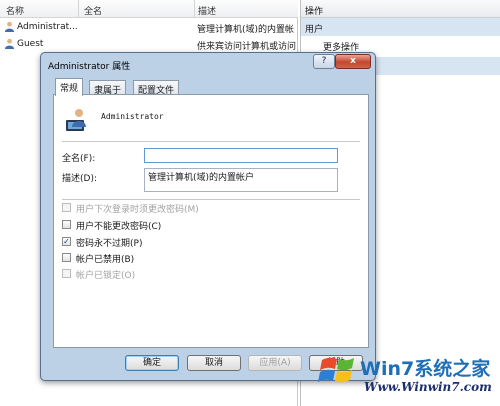 The image size is (500, 406). What do you see at coordinates (69, 87) in the screenshot?
I see `tab-general: 常规` at bounding box center [69, 87].